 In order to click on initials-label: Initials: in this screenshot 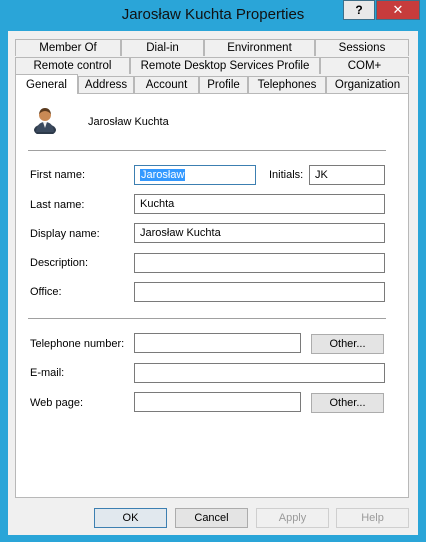, I will do `click(286, 175)`.